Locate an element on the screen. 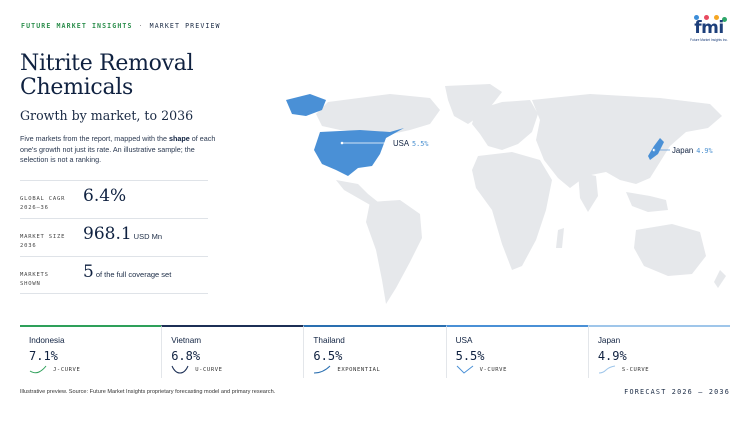 The width and height of the screenshot is (750, 421). australia is located at coordinates (670, 250).